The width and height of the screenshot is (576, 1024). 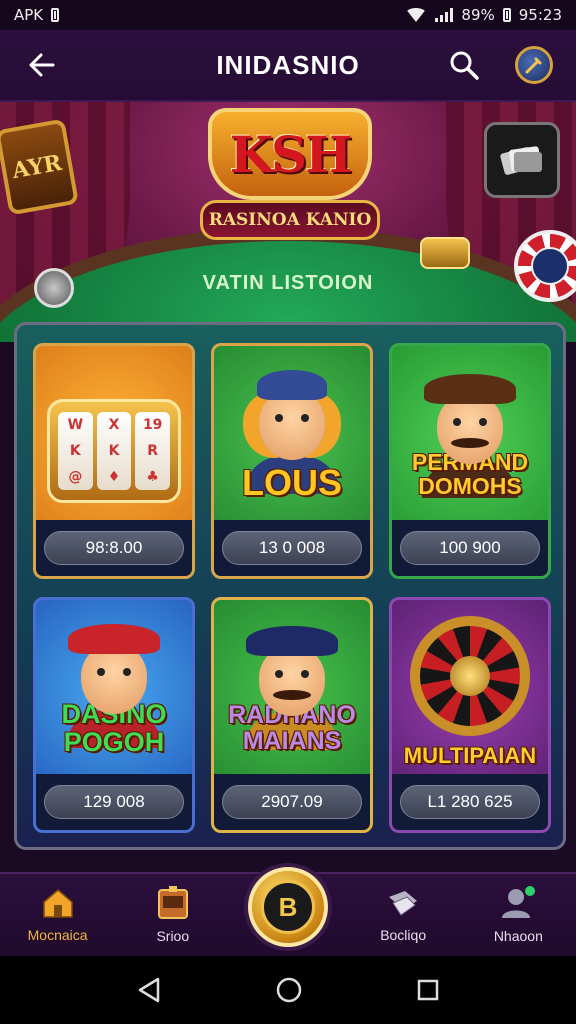 What do you see at coordinates (403, 903) in the screenshot?
I see `cards-icon` at bounding box center [403, 903].